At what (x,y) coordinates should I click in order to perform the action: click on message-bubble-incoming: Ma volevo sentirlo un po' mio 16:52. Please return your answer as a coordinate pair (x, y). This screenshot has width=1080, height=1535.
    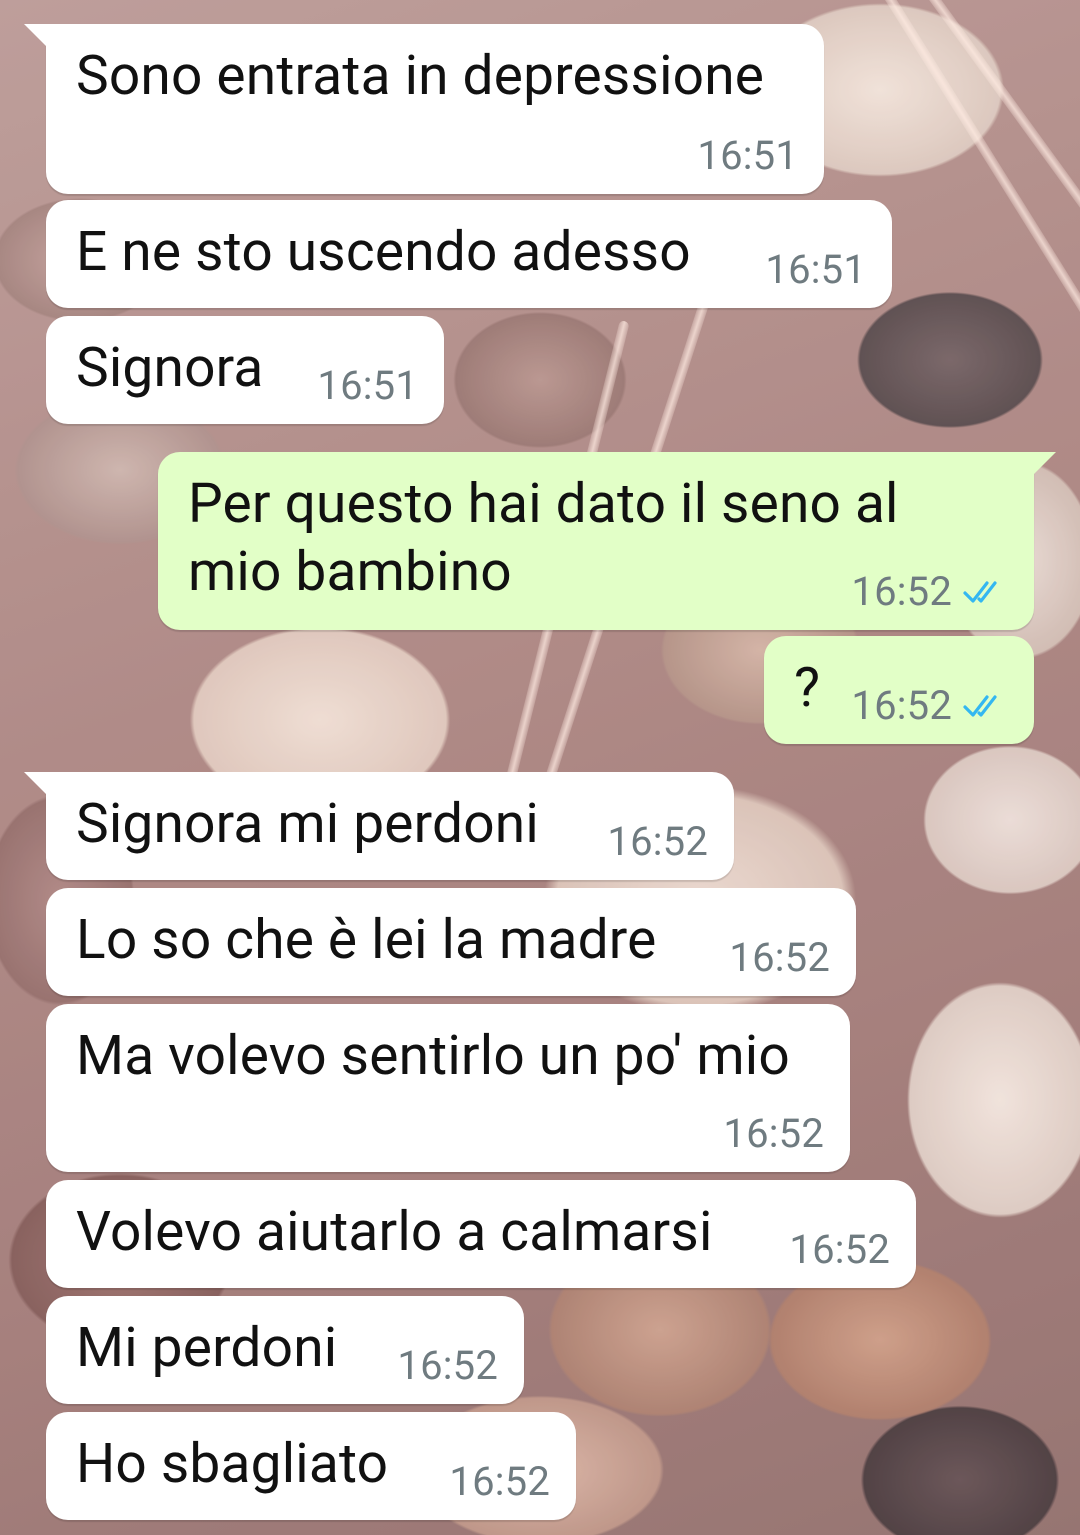
    Looking at the image, I should click on (448, 1088).